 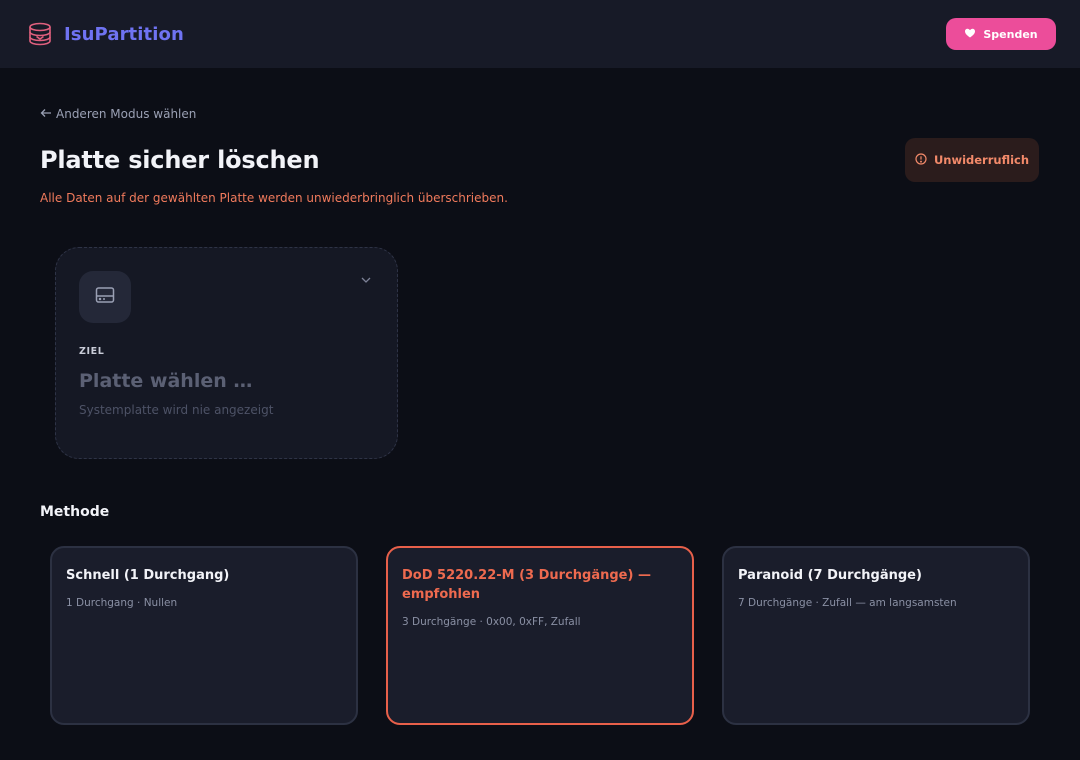 What do you see at coordinates (148, 575) in the screenshot?
I see `method-name: Schnell (1 Durchgang)` at bounding box center [148, 575].